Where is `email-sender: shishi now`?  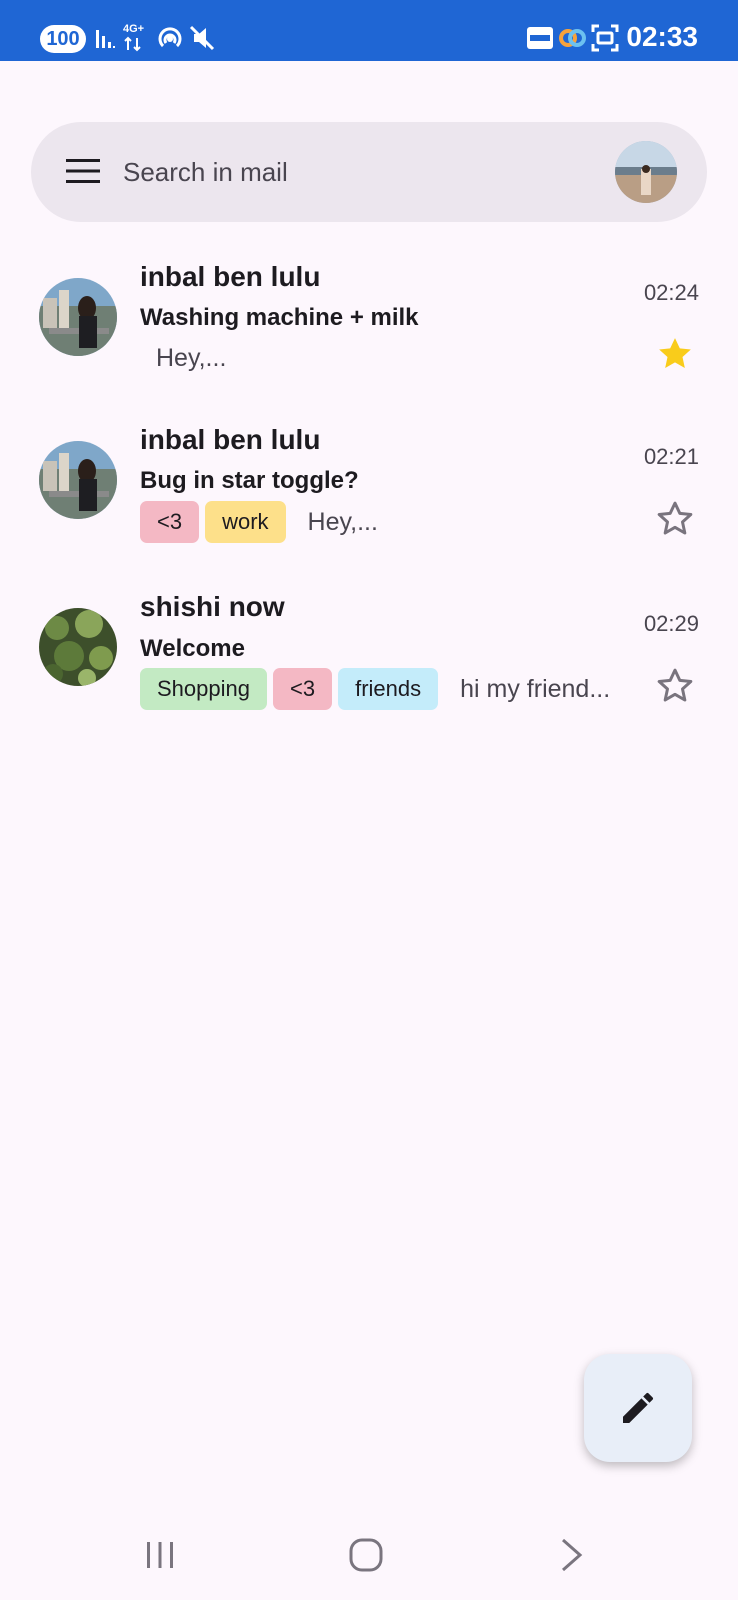 email-sender: shishi now is located at coordinates (212, 606).